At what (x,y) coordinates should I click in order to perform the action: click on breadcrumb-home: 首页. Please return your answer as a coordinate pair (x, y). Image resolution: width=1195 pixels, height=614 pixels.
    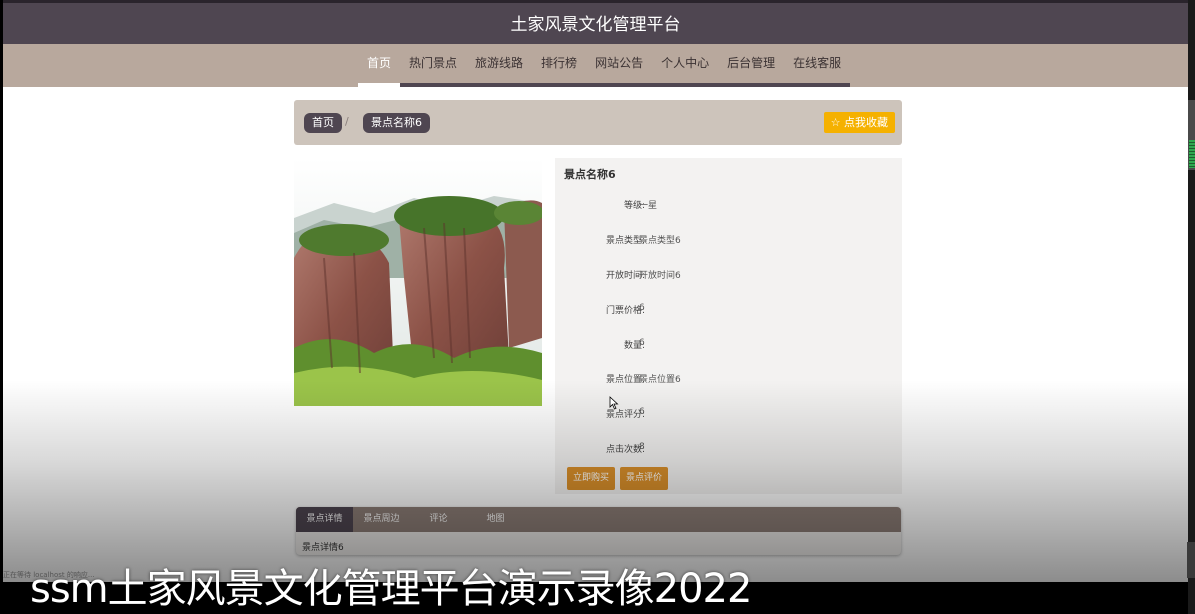
    Looking at the image, I should click on (323, 123).